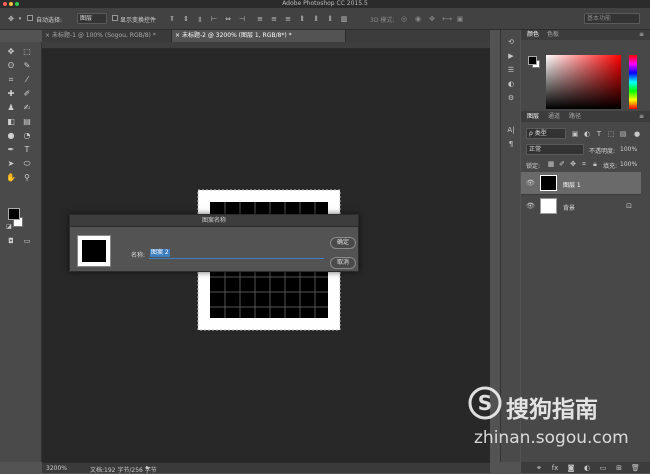 The image size is (650, 474). Describe the element at coordinates (628, 164) in the screenshot. I see `fill-value: 100%` at that location.